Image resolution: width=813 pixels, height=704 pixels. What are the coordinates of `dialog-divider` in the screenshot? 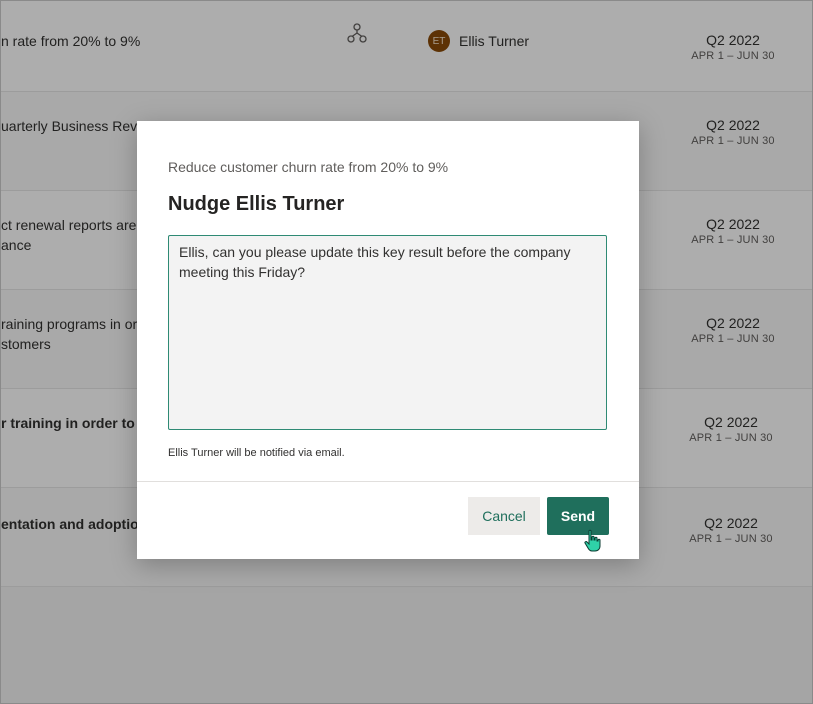 It's located at (388, 481).